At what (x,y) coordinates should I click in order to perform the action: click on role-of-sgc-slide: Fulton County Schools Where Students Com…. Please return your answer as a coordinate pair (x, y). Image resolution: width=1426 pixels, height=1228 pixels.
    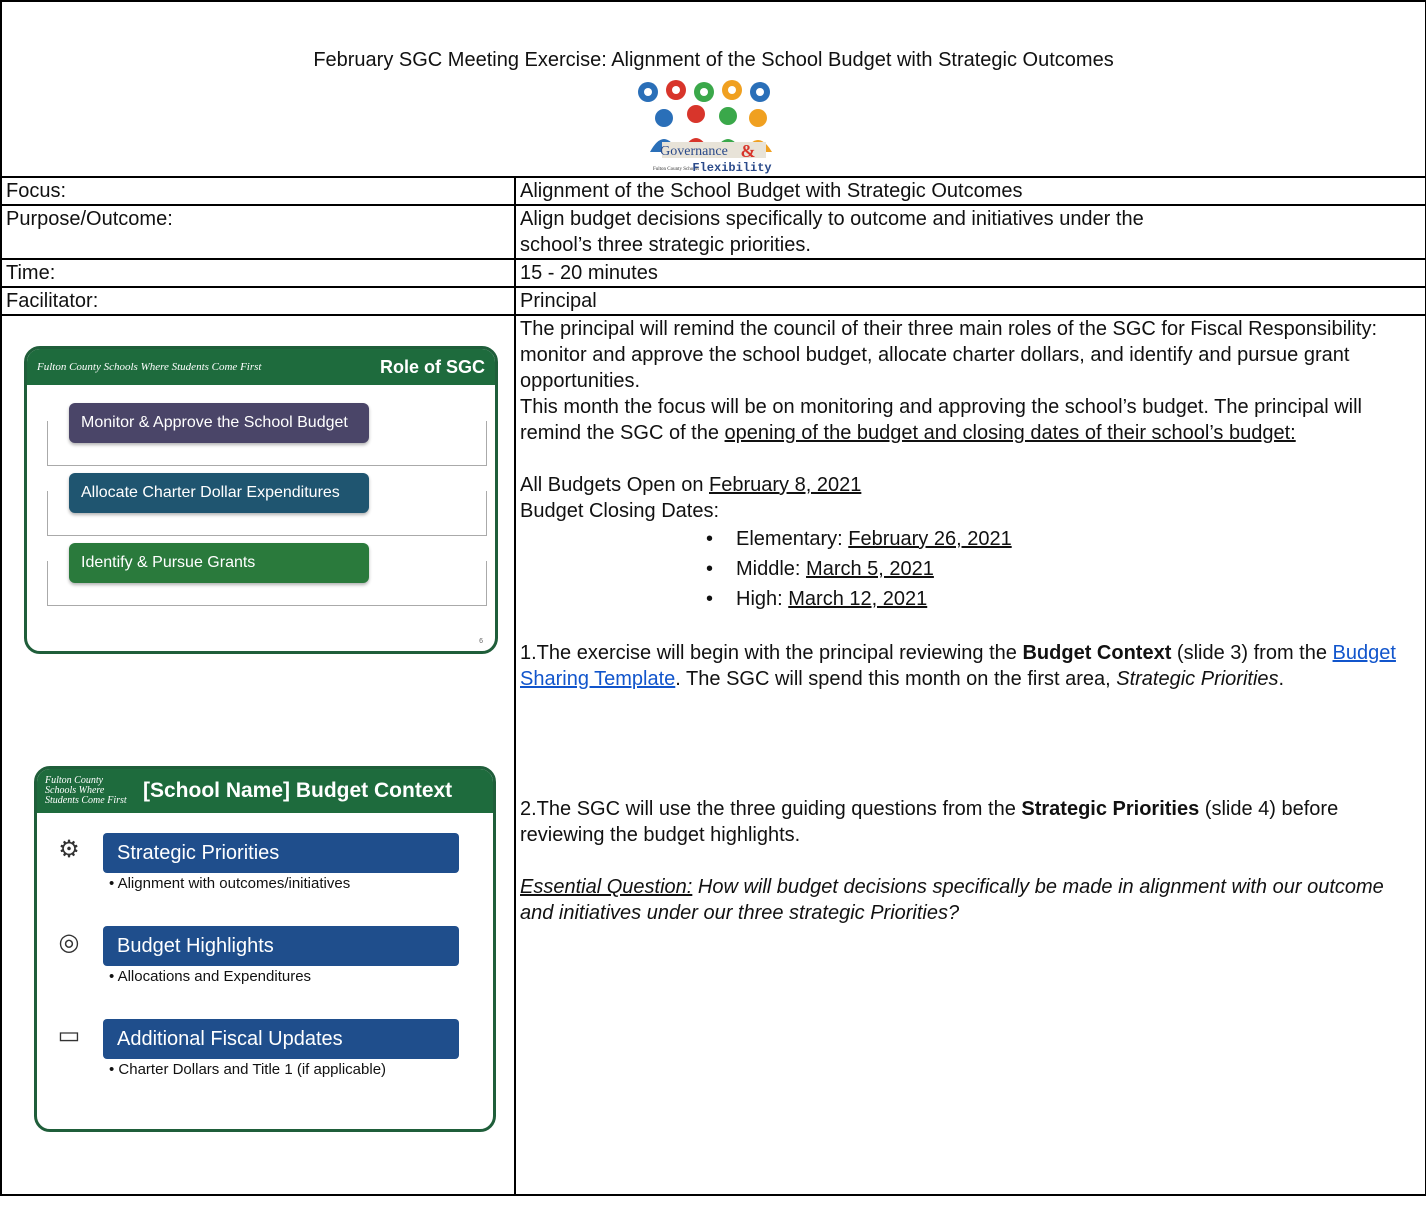
    Looking at the image, I should click on (261, 500).